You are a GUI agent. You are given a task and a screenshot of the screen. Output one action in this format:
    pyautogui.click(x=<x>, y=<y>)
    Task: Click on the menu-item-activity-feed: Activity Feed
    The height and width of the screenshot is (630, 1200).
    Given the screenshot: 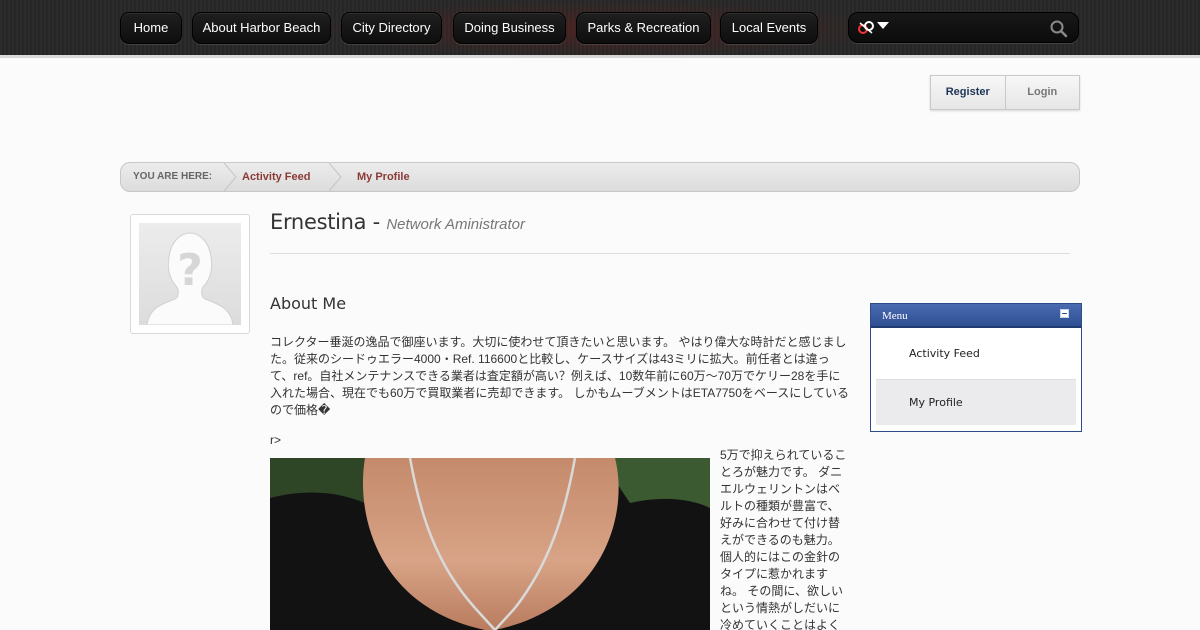 What is the action you would take?
    pyautogui.click(x=976, y=354)
    